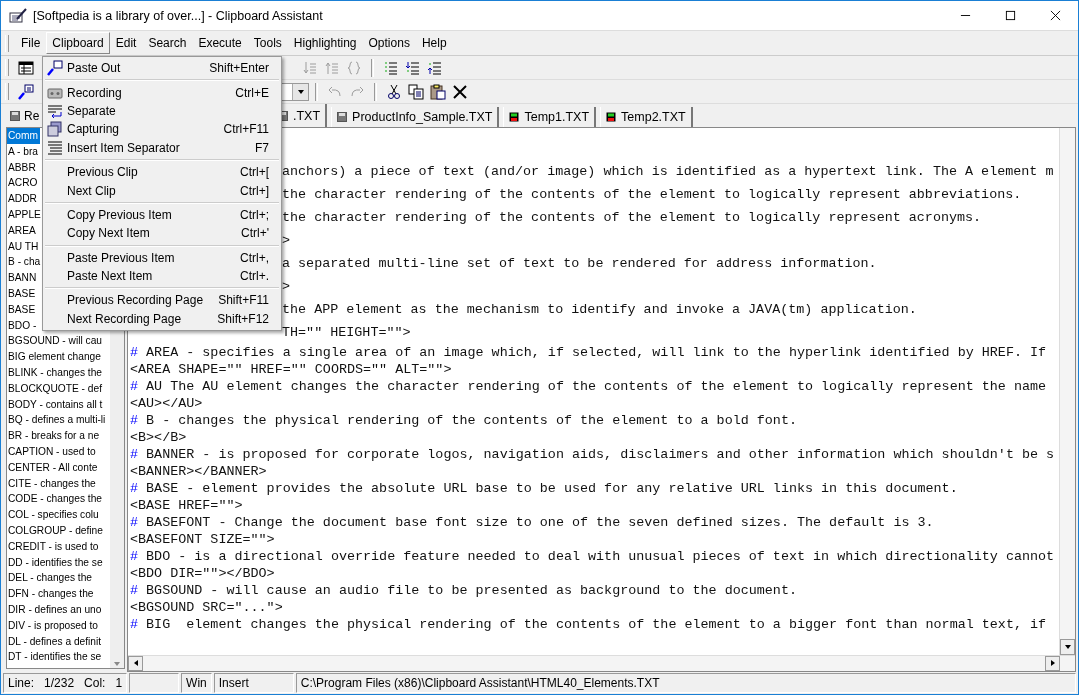 The height and width of the screenshot is (695, 1079). Describe the element at coordinates (54, 341) in the screenshot. I see `list-item: BGSOUND - will cau` at that location.